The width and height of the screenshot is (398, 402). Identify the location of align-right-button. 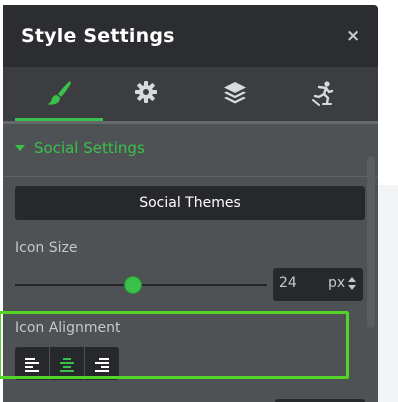
(102, 363).